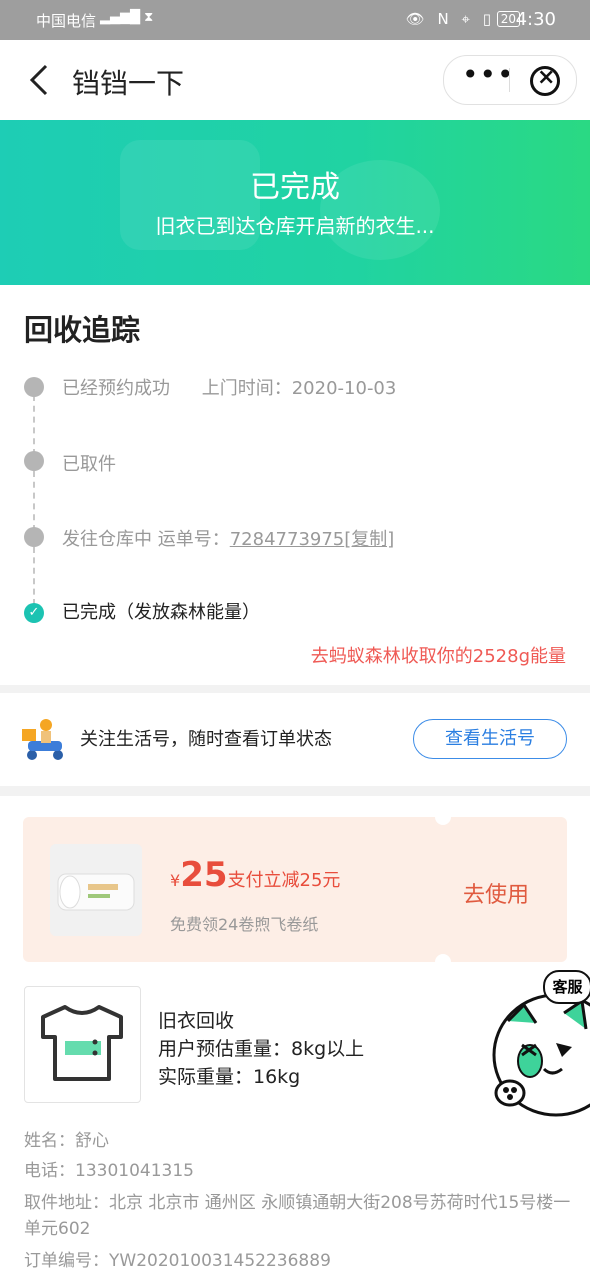 The image size is (590, 1280). What do you see at coordinates (535, 19) in the screenshot?
I see `clock: 4:30` at bounding box center [535, 19].